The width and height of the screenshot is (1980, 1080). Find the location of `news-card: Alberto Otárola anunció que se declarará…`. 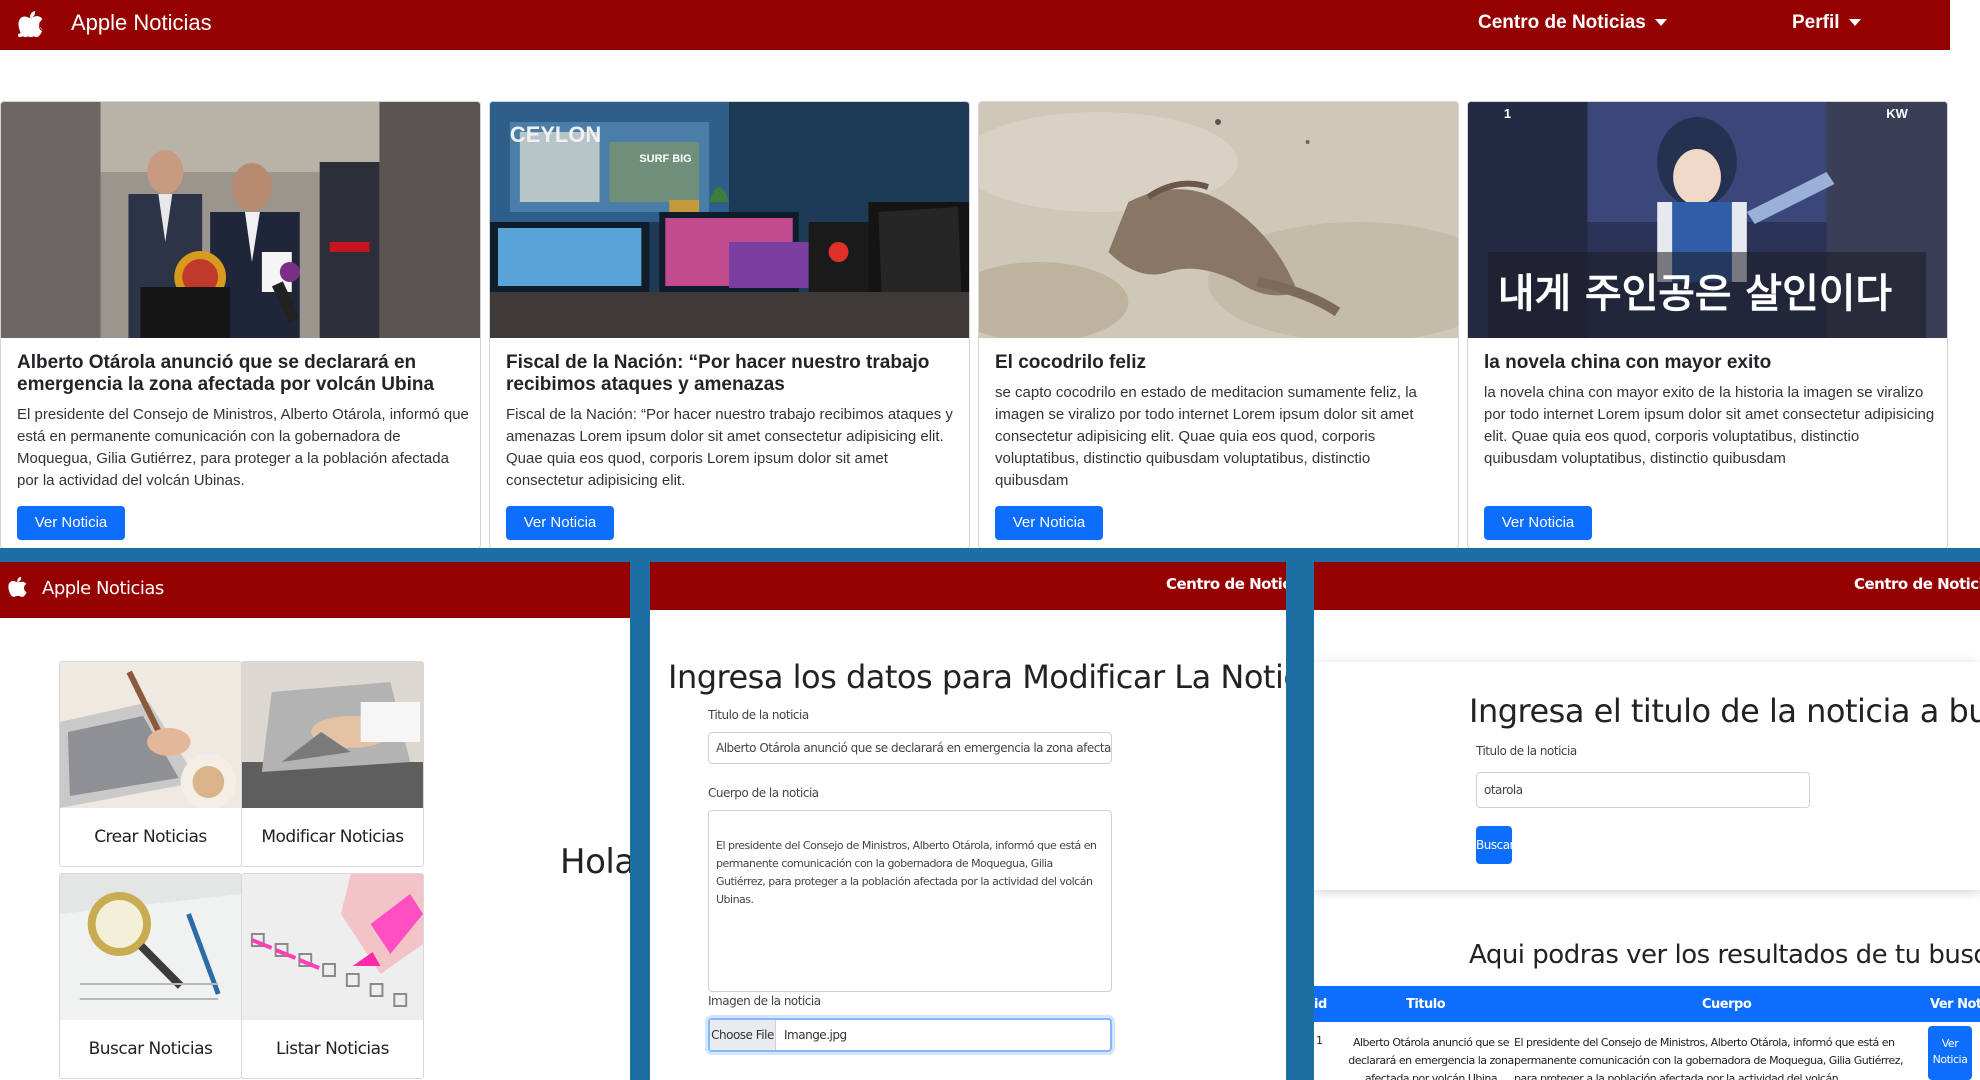

news-card: Alberto Otárola anunció que se declarará… is located at coordinates (240, 325).